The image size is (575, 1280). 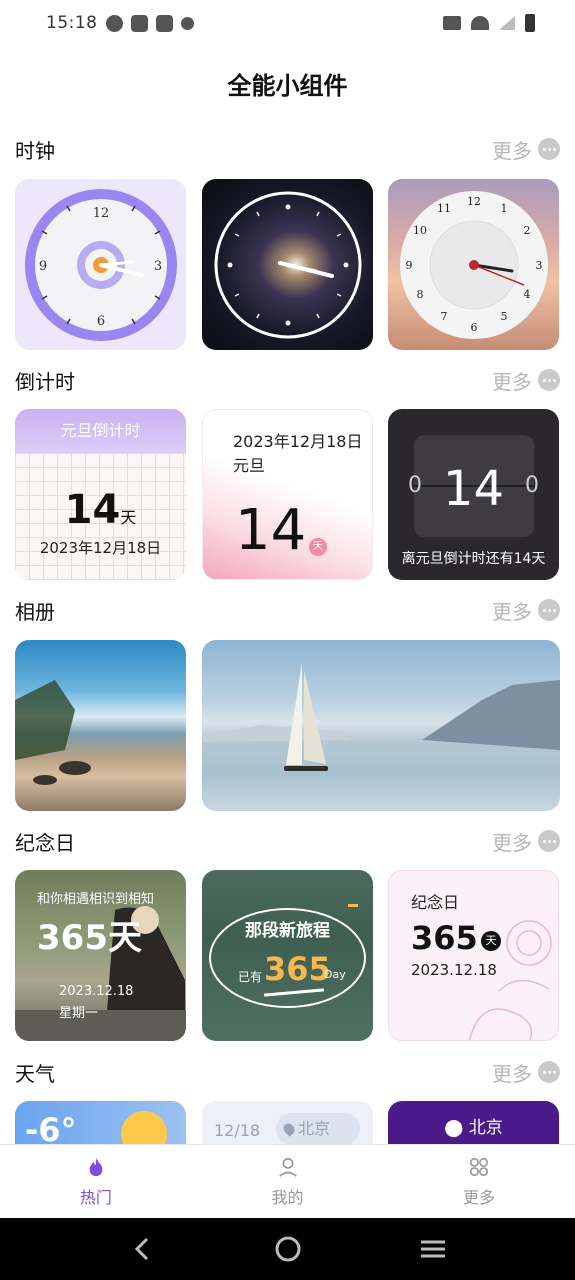 What do you see at coordinates (433, 1249) in the screenshot?
I see `recents-icon` at bounding box center [433, 1249].